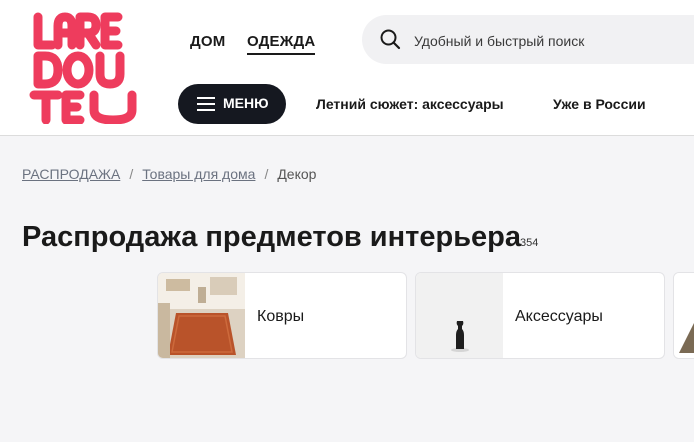  Describe the element at coordinates (206, 105) in the screenshot. I see `hamburger-icon` at that location.